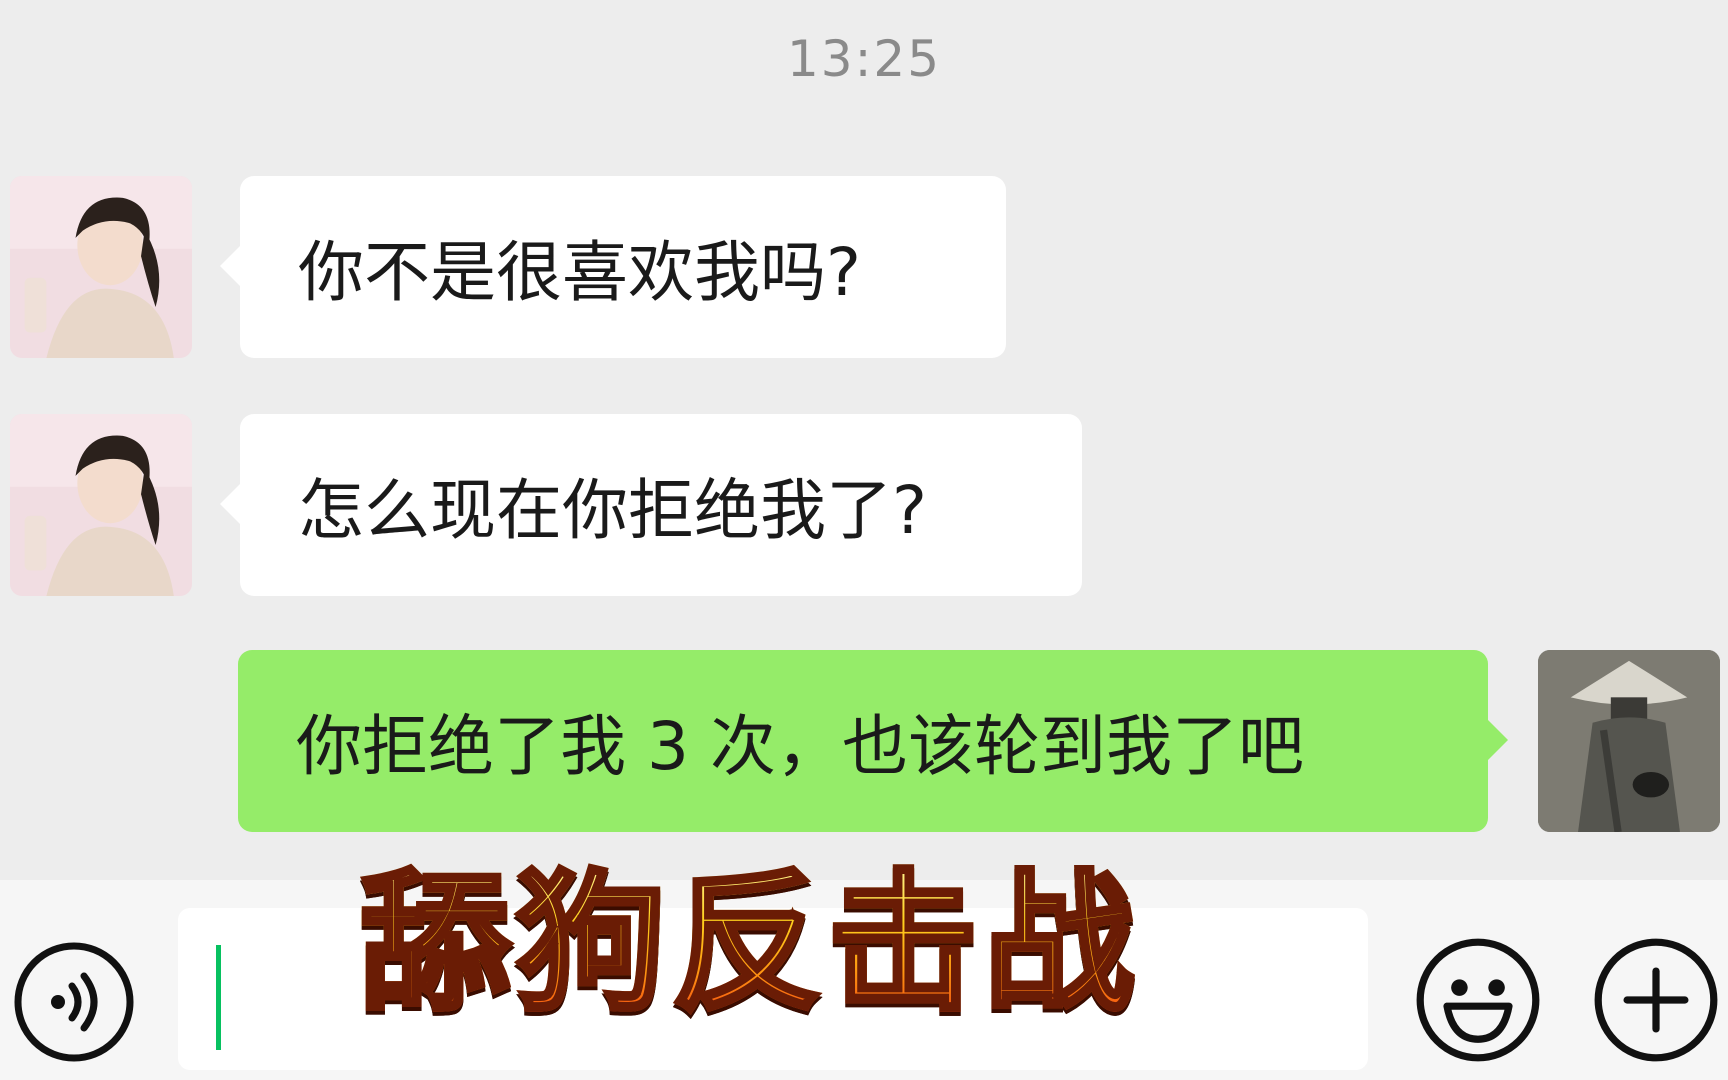 This screenshot has height=1080, width=1728. I want to click on message-text: 怎么现在你拒绝我了?, so click(613, 510).